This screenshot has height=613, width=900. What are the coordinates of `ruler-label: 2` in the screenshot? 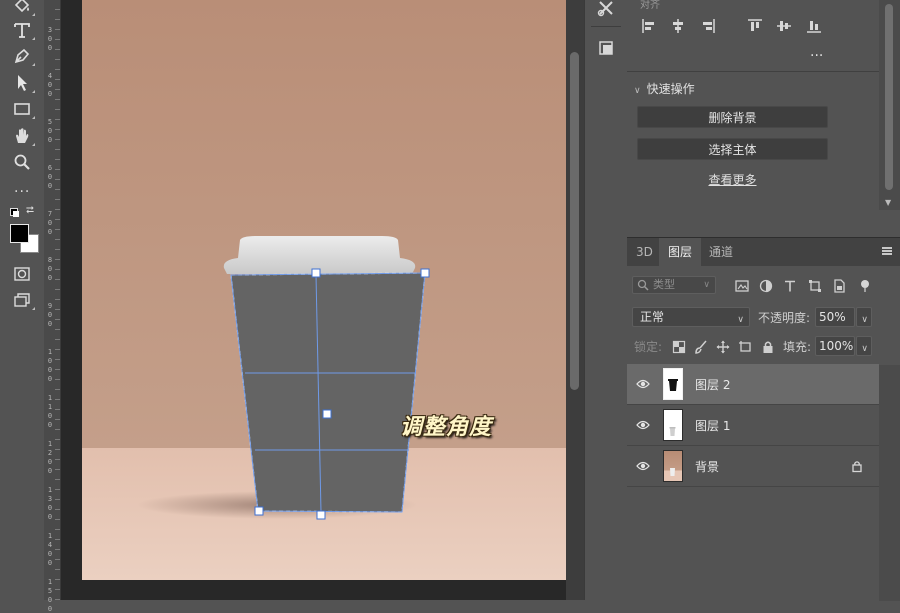 It's located at (50, 453).